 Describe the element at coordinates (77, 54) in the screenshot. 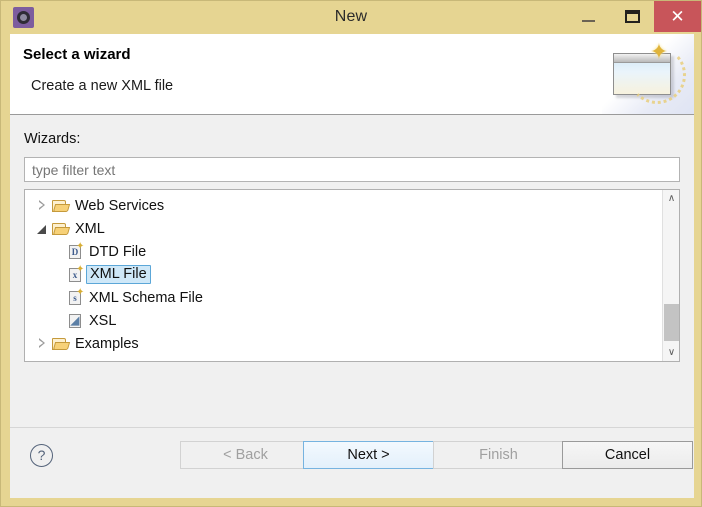

I see `page-title: Select a wizard` at that location.